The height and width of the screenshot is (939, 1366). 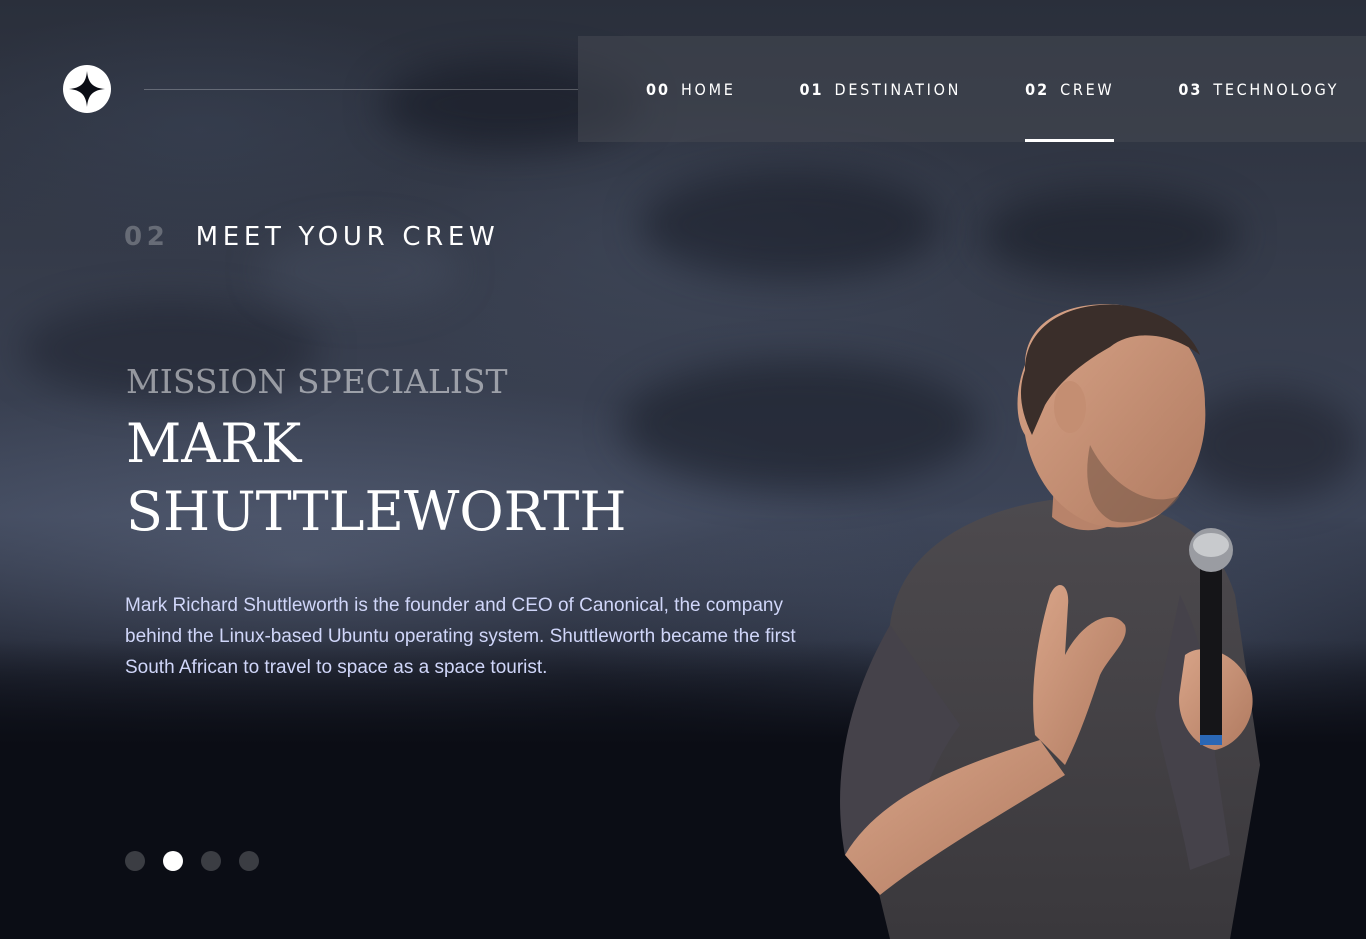 I want to click on page-title: 02 MEET YOUR CREW, so click(x=311, y=237).